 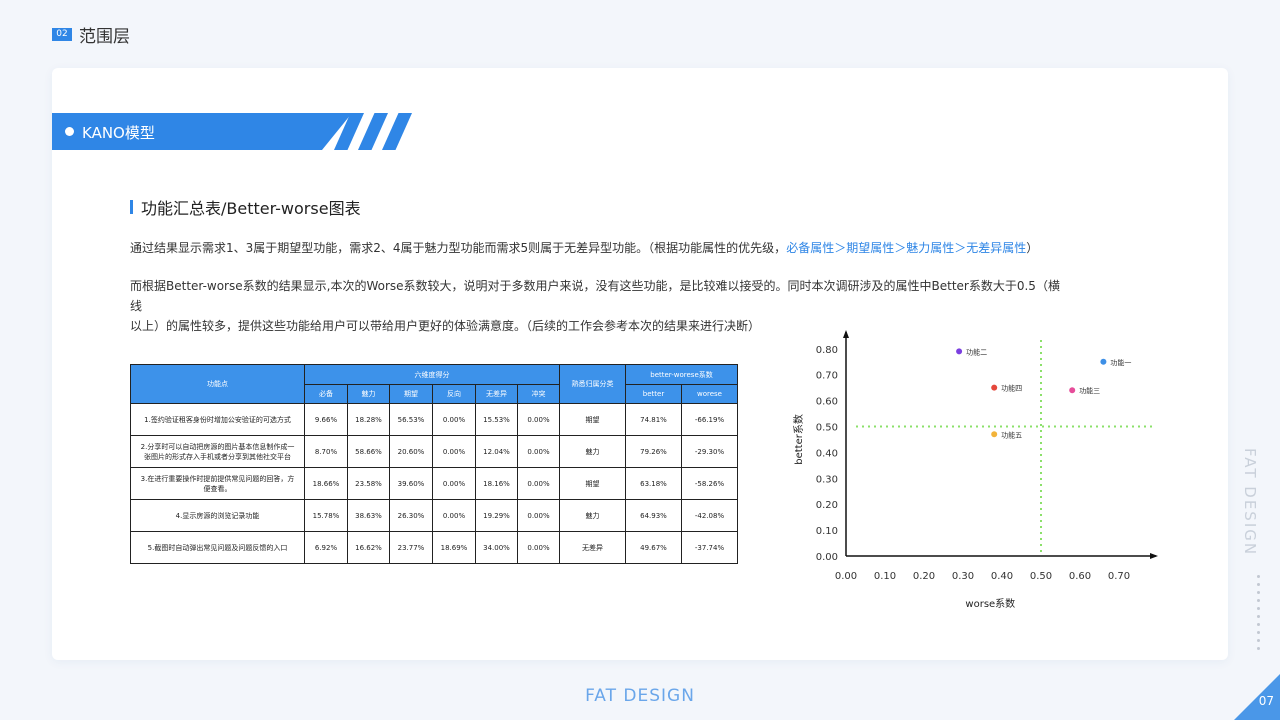 I want to click on header-feature: 功能点, so click(x=217, y=384).